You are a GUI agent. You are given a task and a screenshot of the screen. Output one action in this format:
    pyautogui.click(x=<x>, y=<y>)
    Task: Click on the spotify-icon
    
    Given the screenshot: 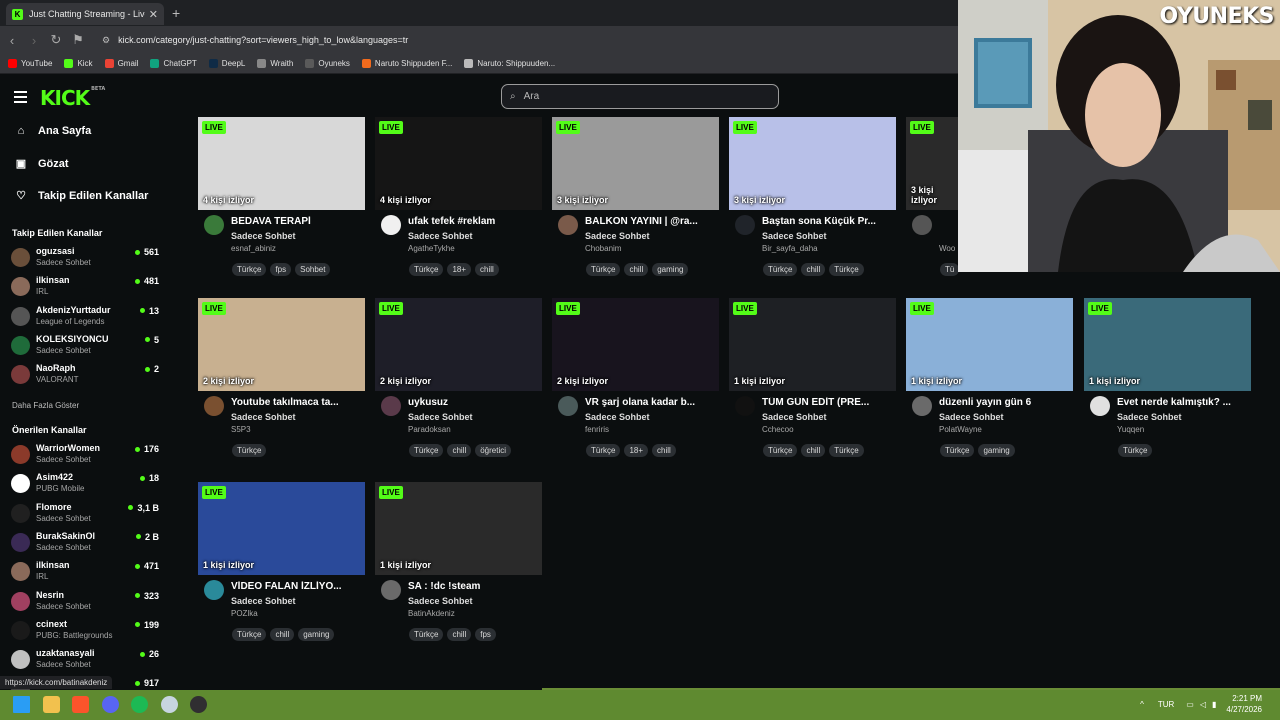 What is the action you would take?
    pyautogui.click(x=139, y=704)
    